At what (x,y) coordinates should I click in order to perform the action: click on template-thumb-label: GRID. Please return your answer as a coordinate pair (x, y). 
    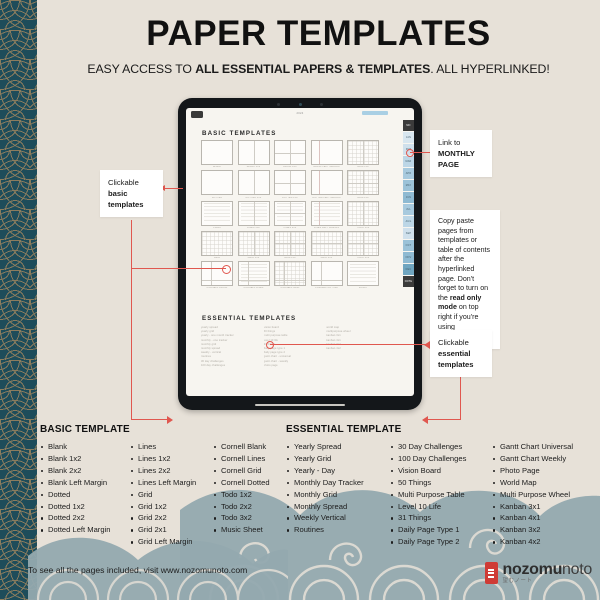
    Looking at the image, I should click on (217, 258).